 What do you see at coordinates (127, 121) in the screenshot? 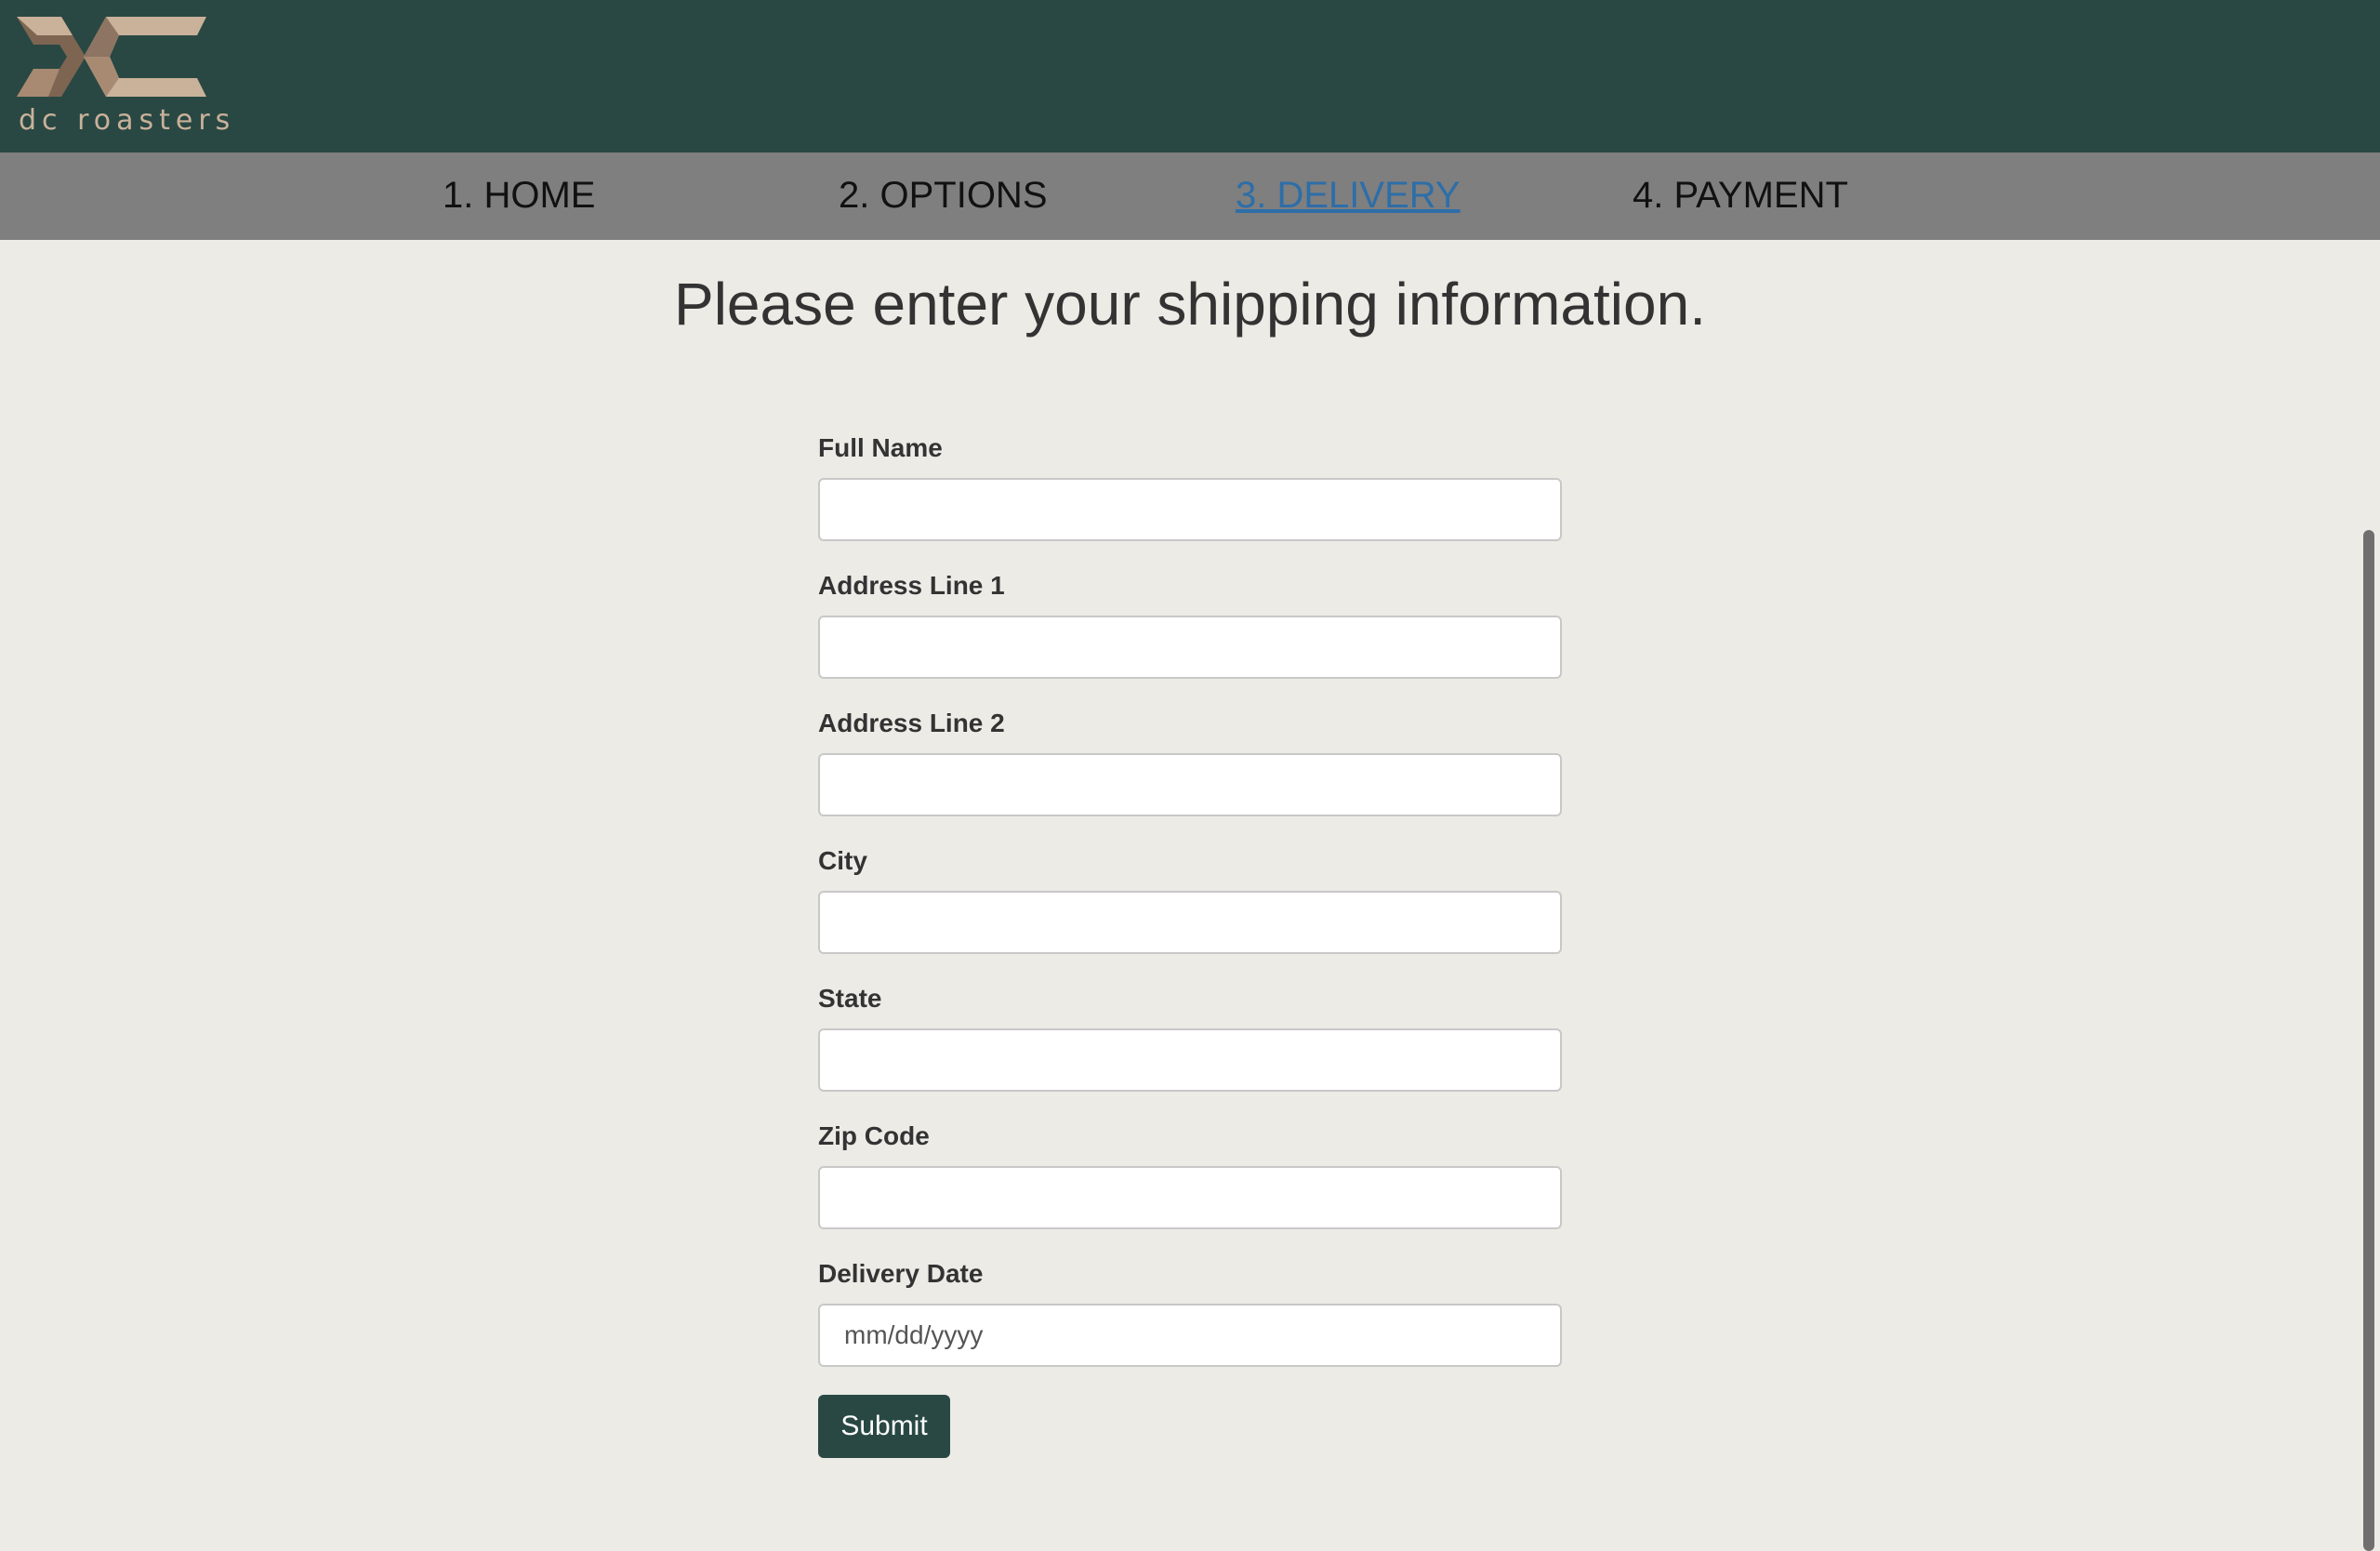
I see `brand-name: dc roasters` at bounding box center [127, 121].